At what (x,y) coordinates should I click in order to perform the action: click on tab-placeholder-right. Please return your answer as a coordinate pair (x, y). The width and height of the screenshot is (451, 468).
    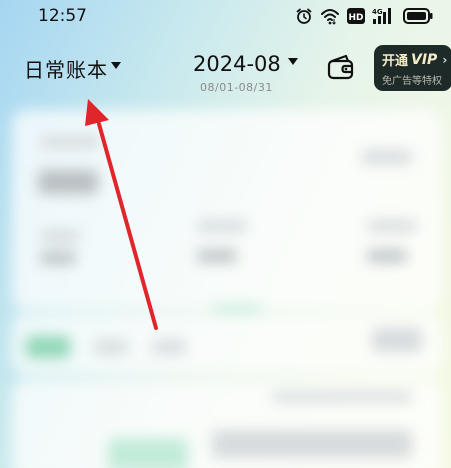
    Looking at the image, I should click on (397, 340).